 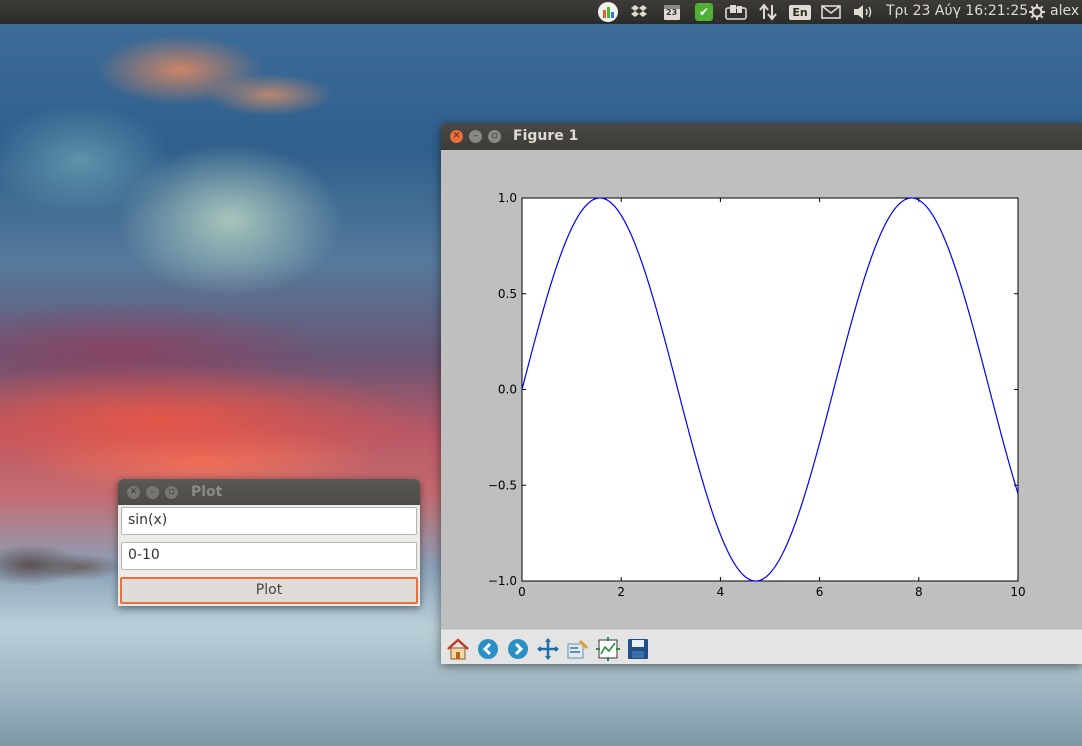 What do you see at coordinates (1064, 11) in the screenshot?
I see `user-name: alex` at bounding box center [1064, 11].